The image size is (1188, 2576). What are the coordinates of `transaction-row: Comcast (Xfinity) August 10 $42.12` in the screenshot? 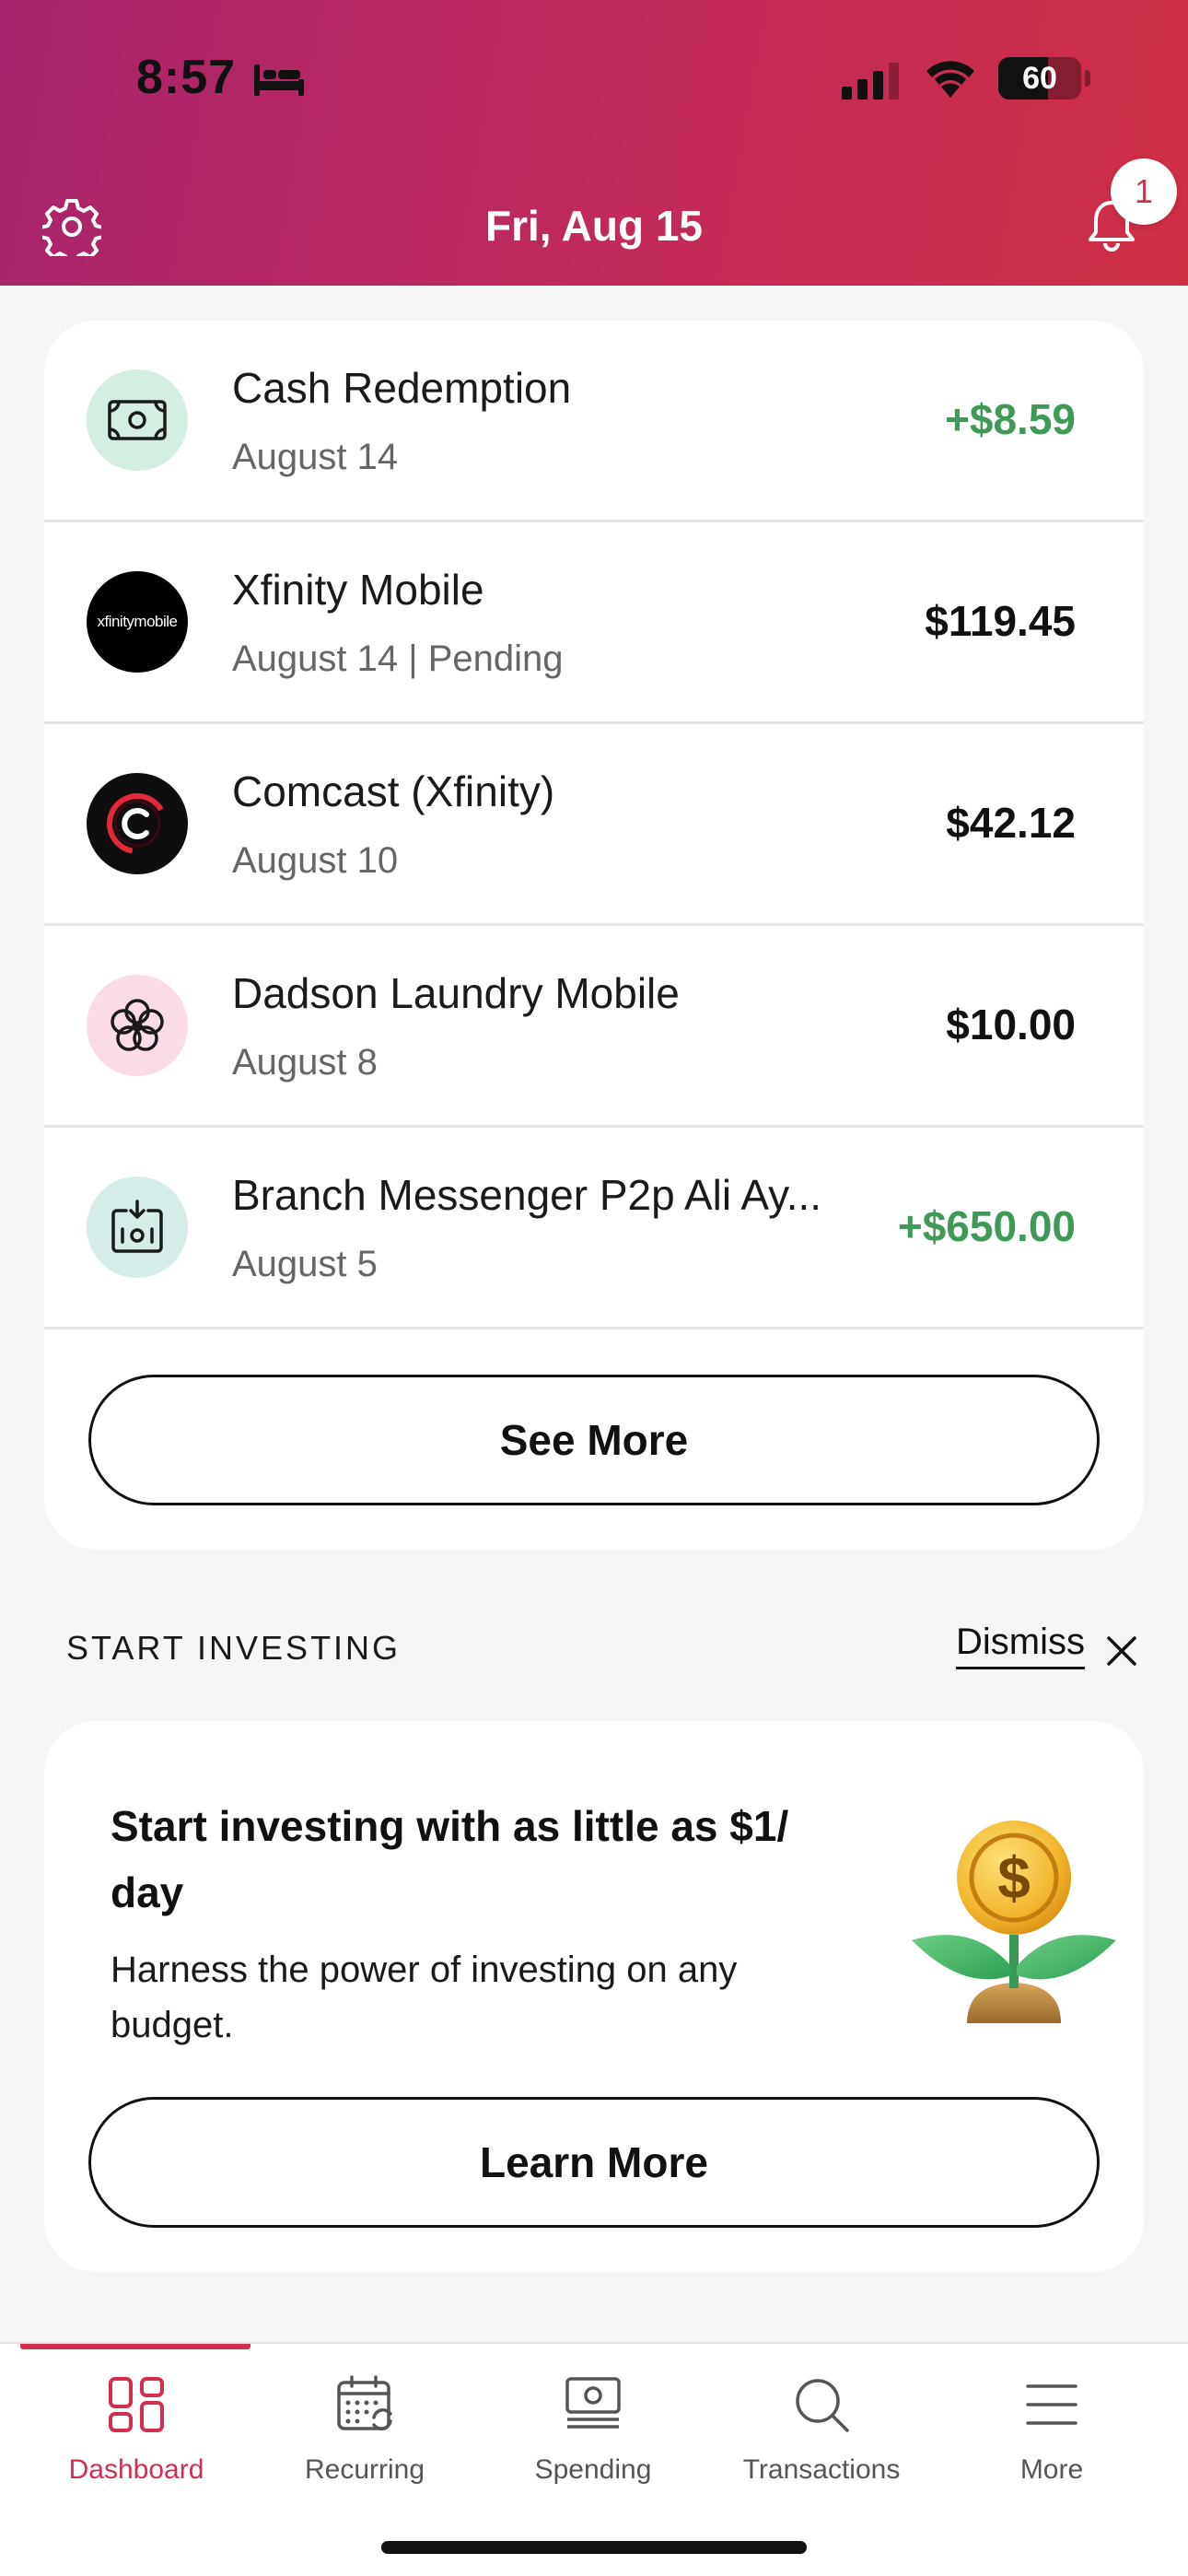 It's located at (594, 825).